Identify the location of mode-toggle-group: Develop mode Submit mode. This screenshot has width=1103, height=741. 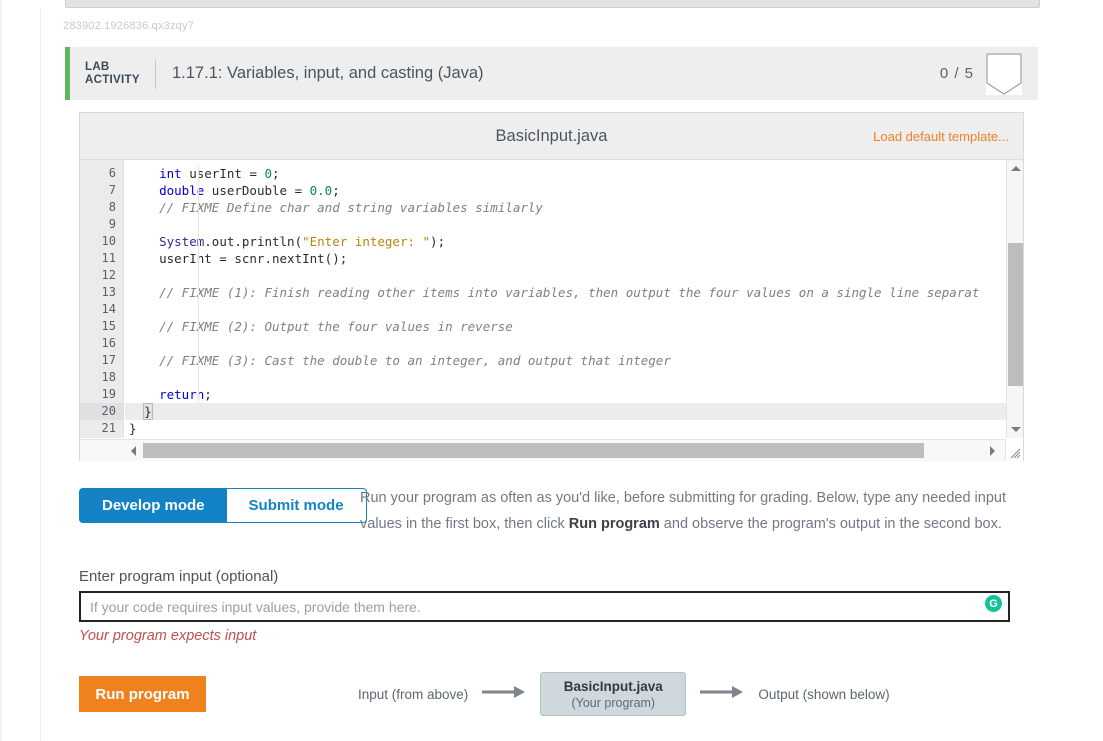
(223, 505).